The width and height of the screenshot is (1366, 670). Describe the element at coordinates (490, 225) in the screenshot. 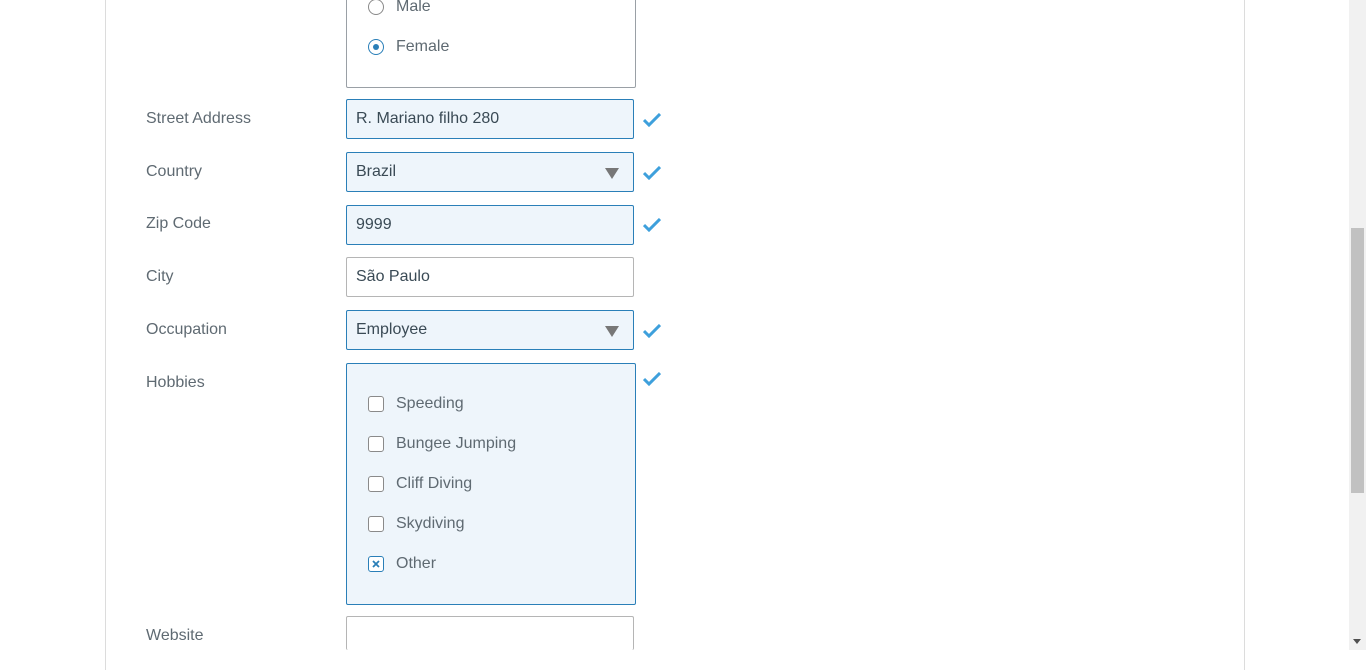

I see `zip-code-input: 9999` at that location.